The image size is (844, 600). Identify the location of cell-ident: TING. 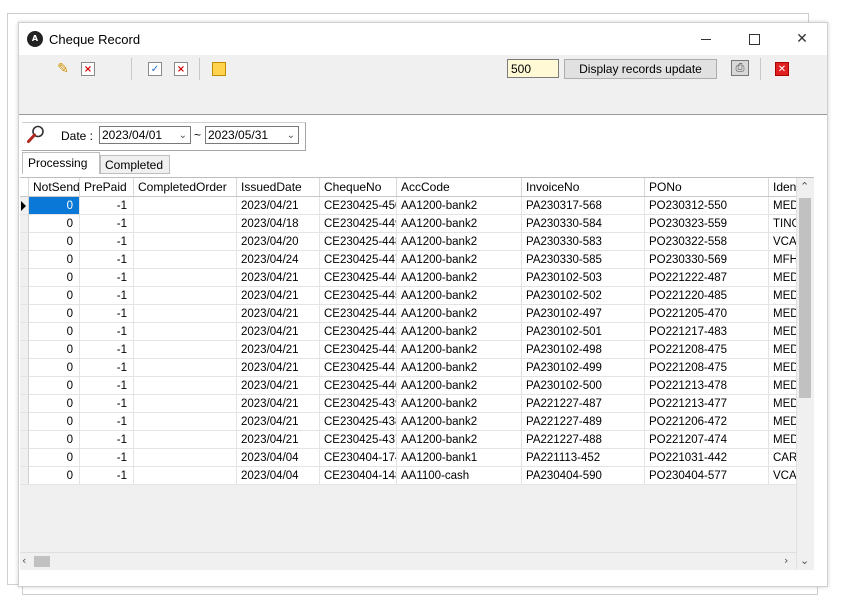
(783, 224).